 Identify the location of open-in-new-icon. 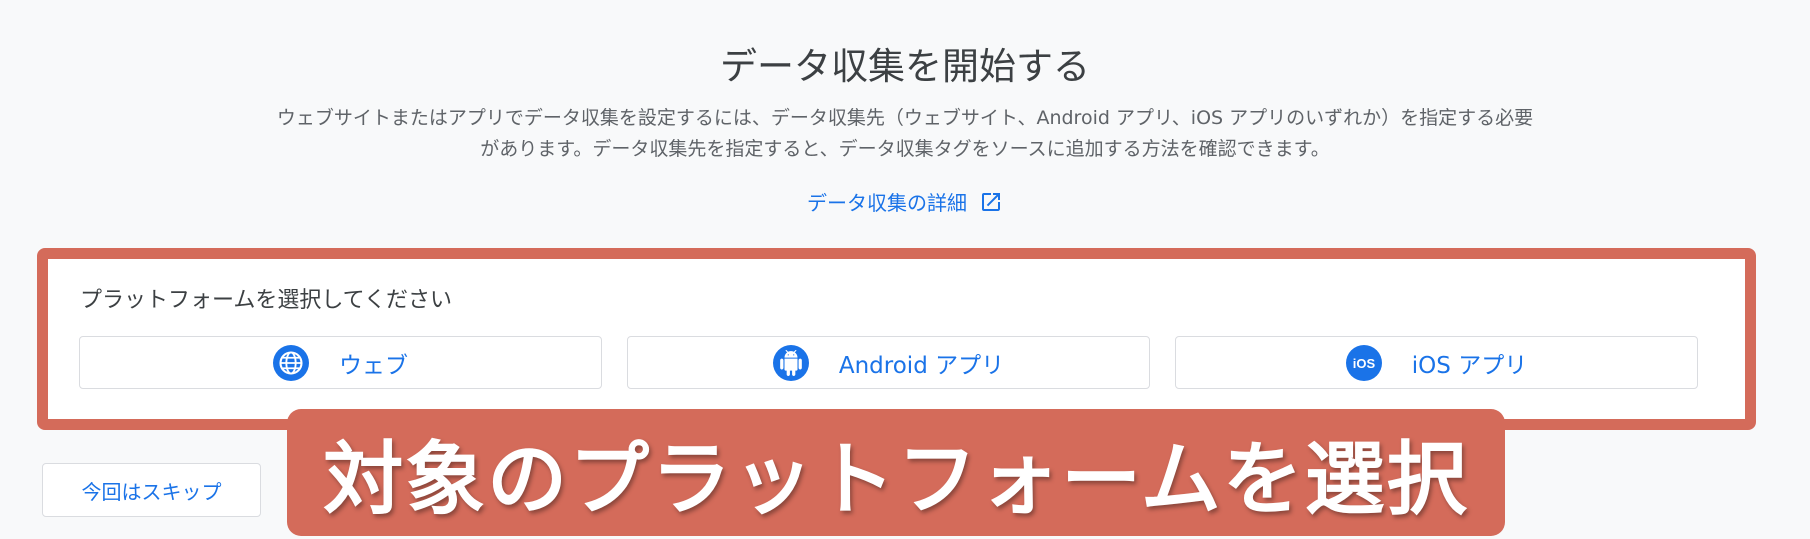
(991, 202).